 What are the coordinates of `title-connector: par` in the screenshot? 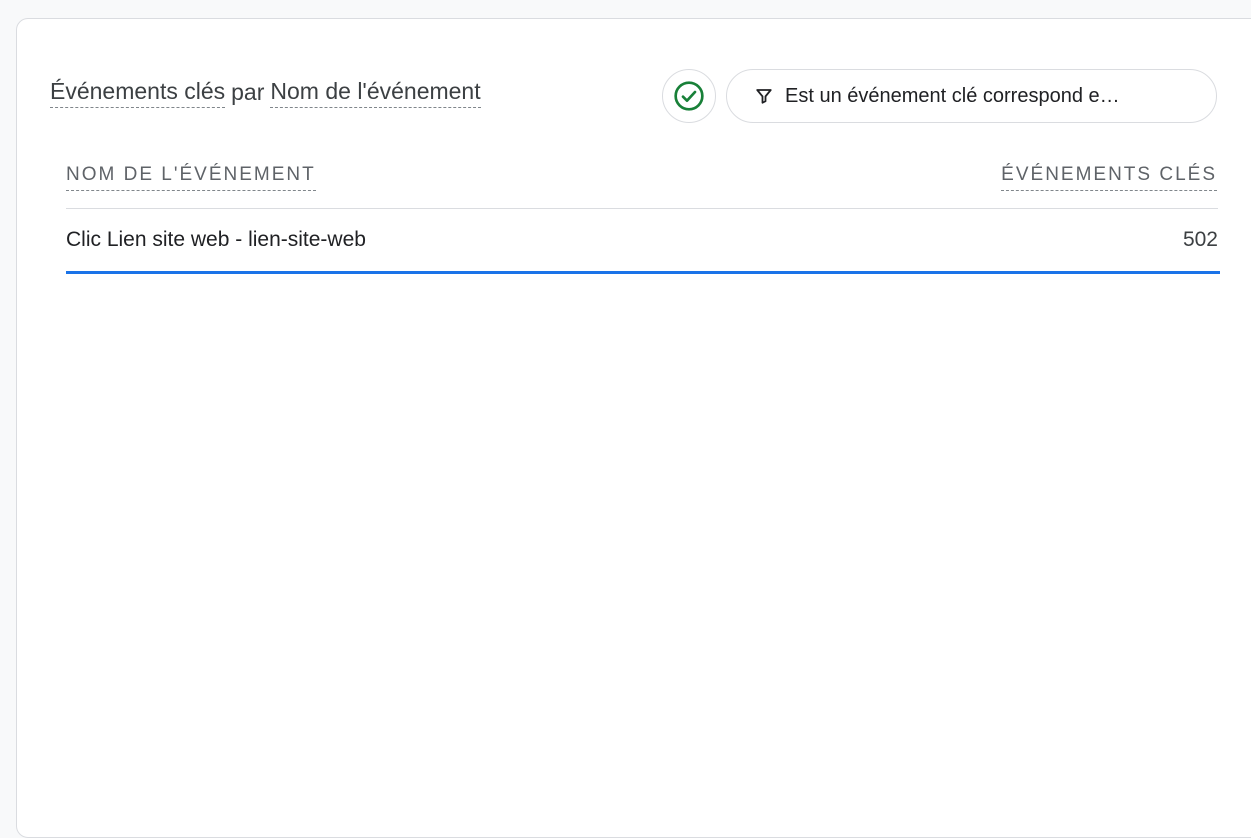 It's located at (248, 92).